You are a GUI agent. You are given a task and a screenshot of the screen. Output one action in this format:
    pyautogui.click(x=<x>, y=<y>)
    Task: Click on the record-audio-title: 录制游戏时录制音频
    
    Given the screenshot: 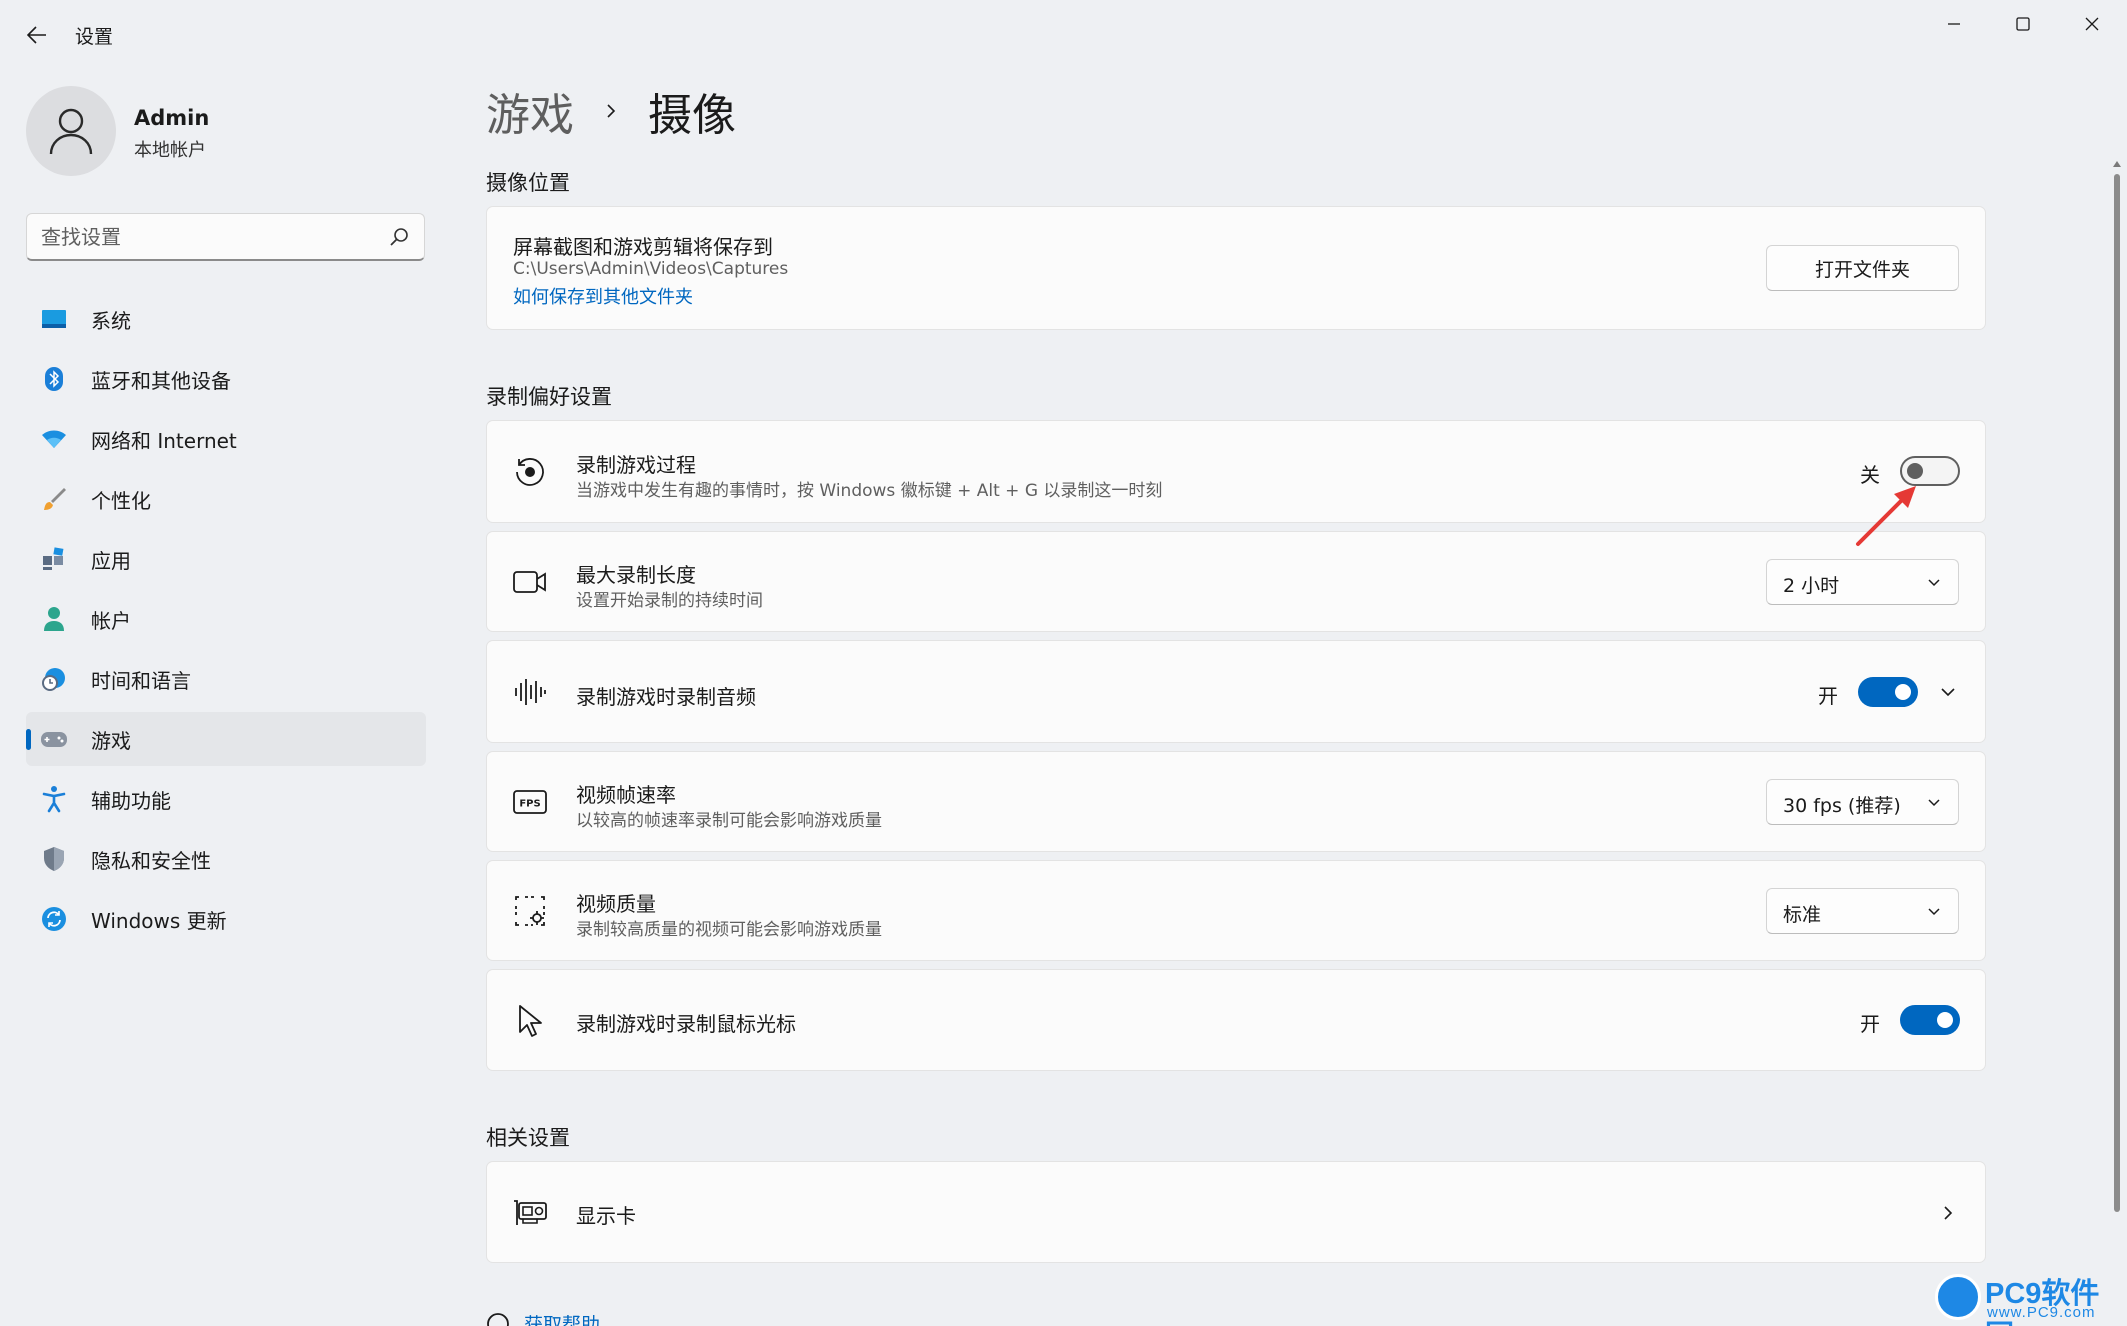 What is the action you would take?
    pyautogui.click(x=666, y=697)
    